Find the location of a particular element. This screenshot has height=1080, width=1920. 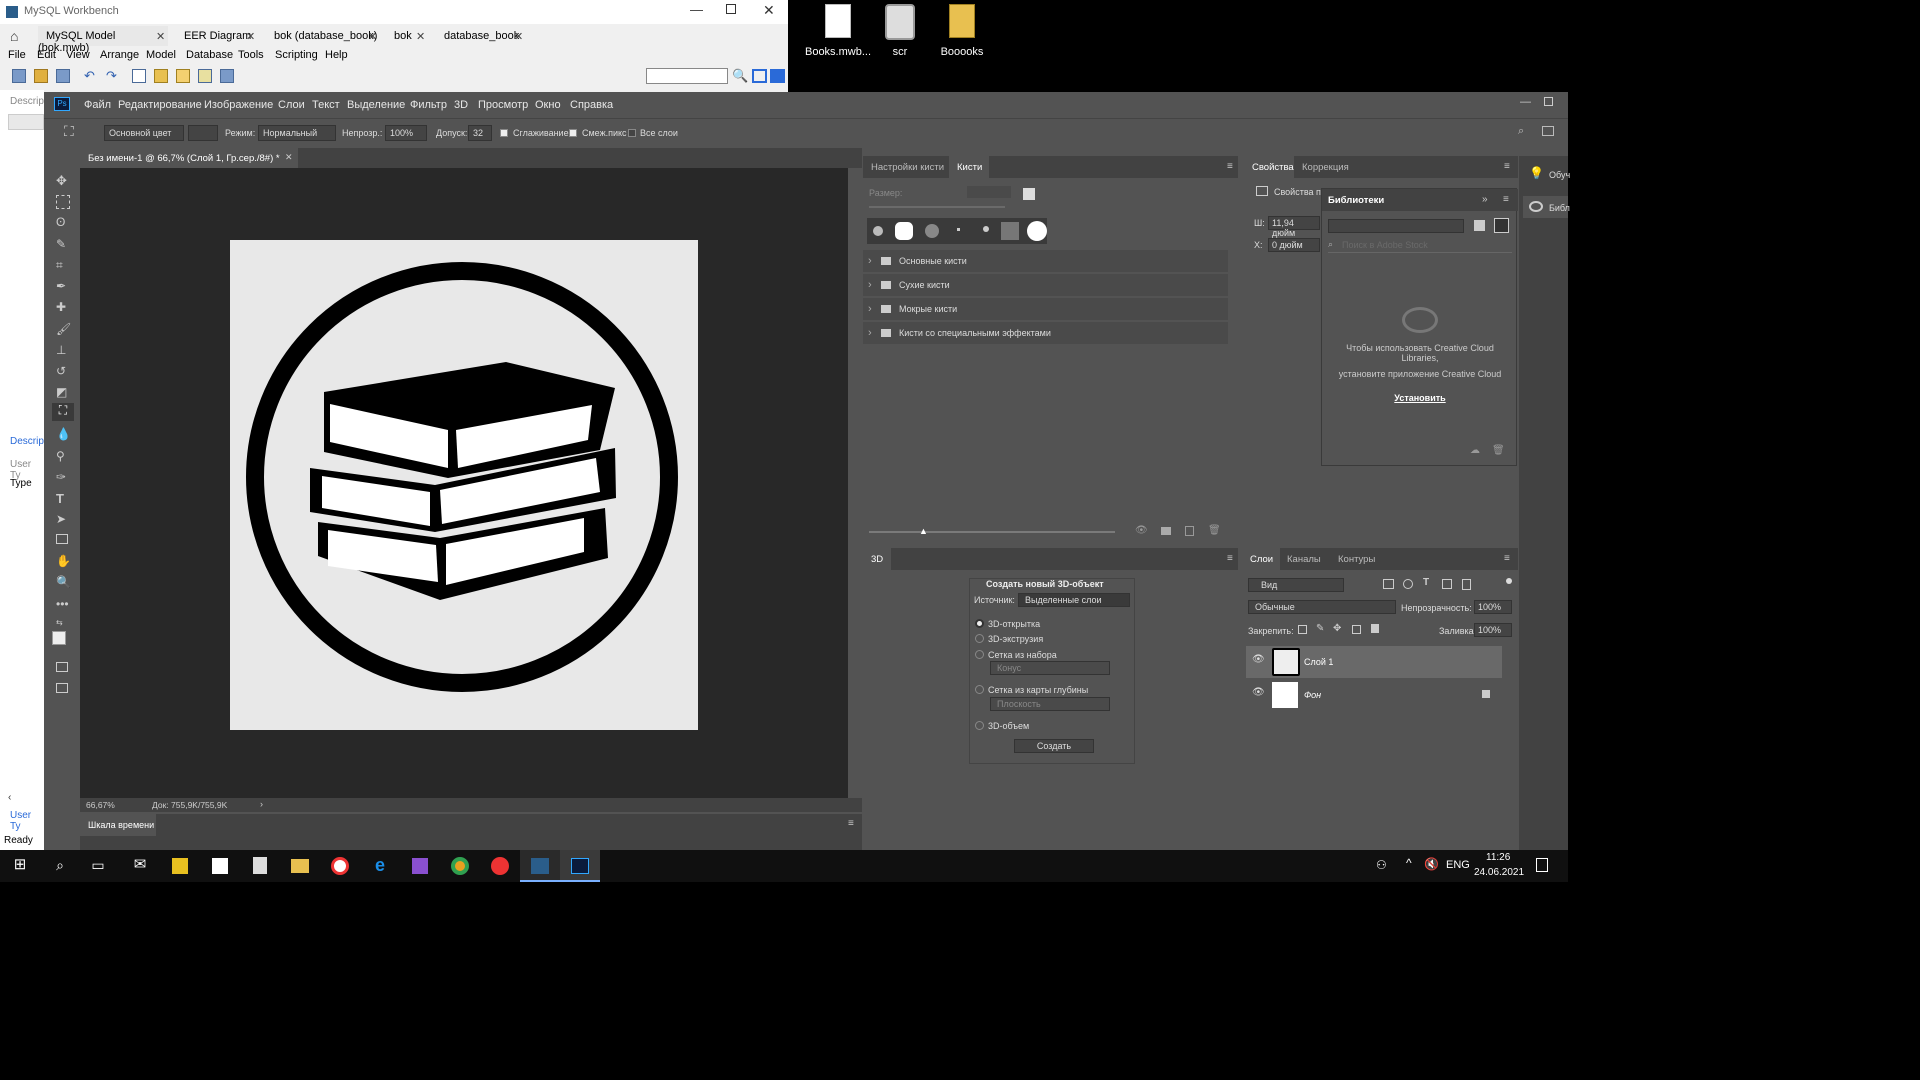

radio-selected-icon is located at coordinates (979, 623).